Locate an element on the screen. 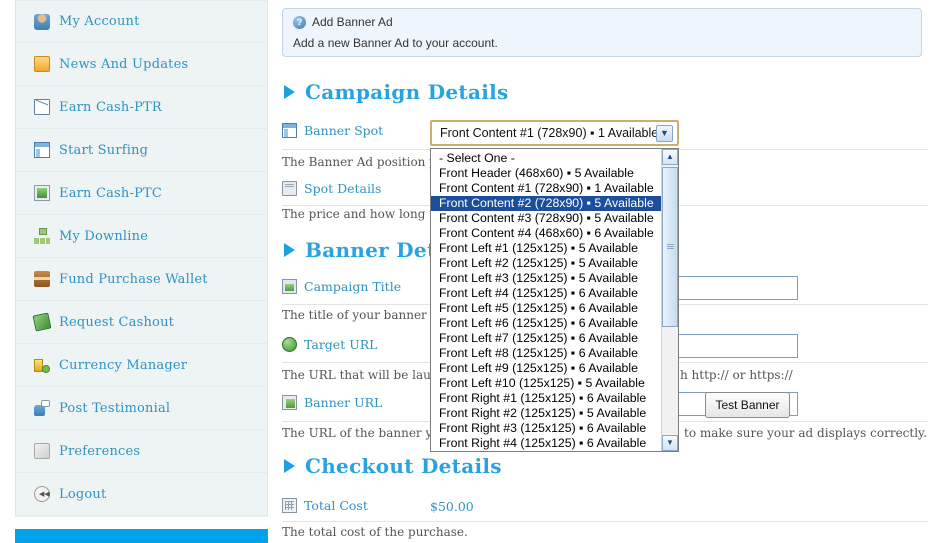 The height and width of the screenshot is (543, 930). field-label-text: Campaign Title is located at coordinates (353, 286).